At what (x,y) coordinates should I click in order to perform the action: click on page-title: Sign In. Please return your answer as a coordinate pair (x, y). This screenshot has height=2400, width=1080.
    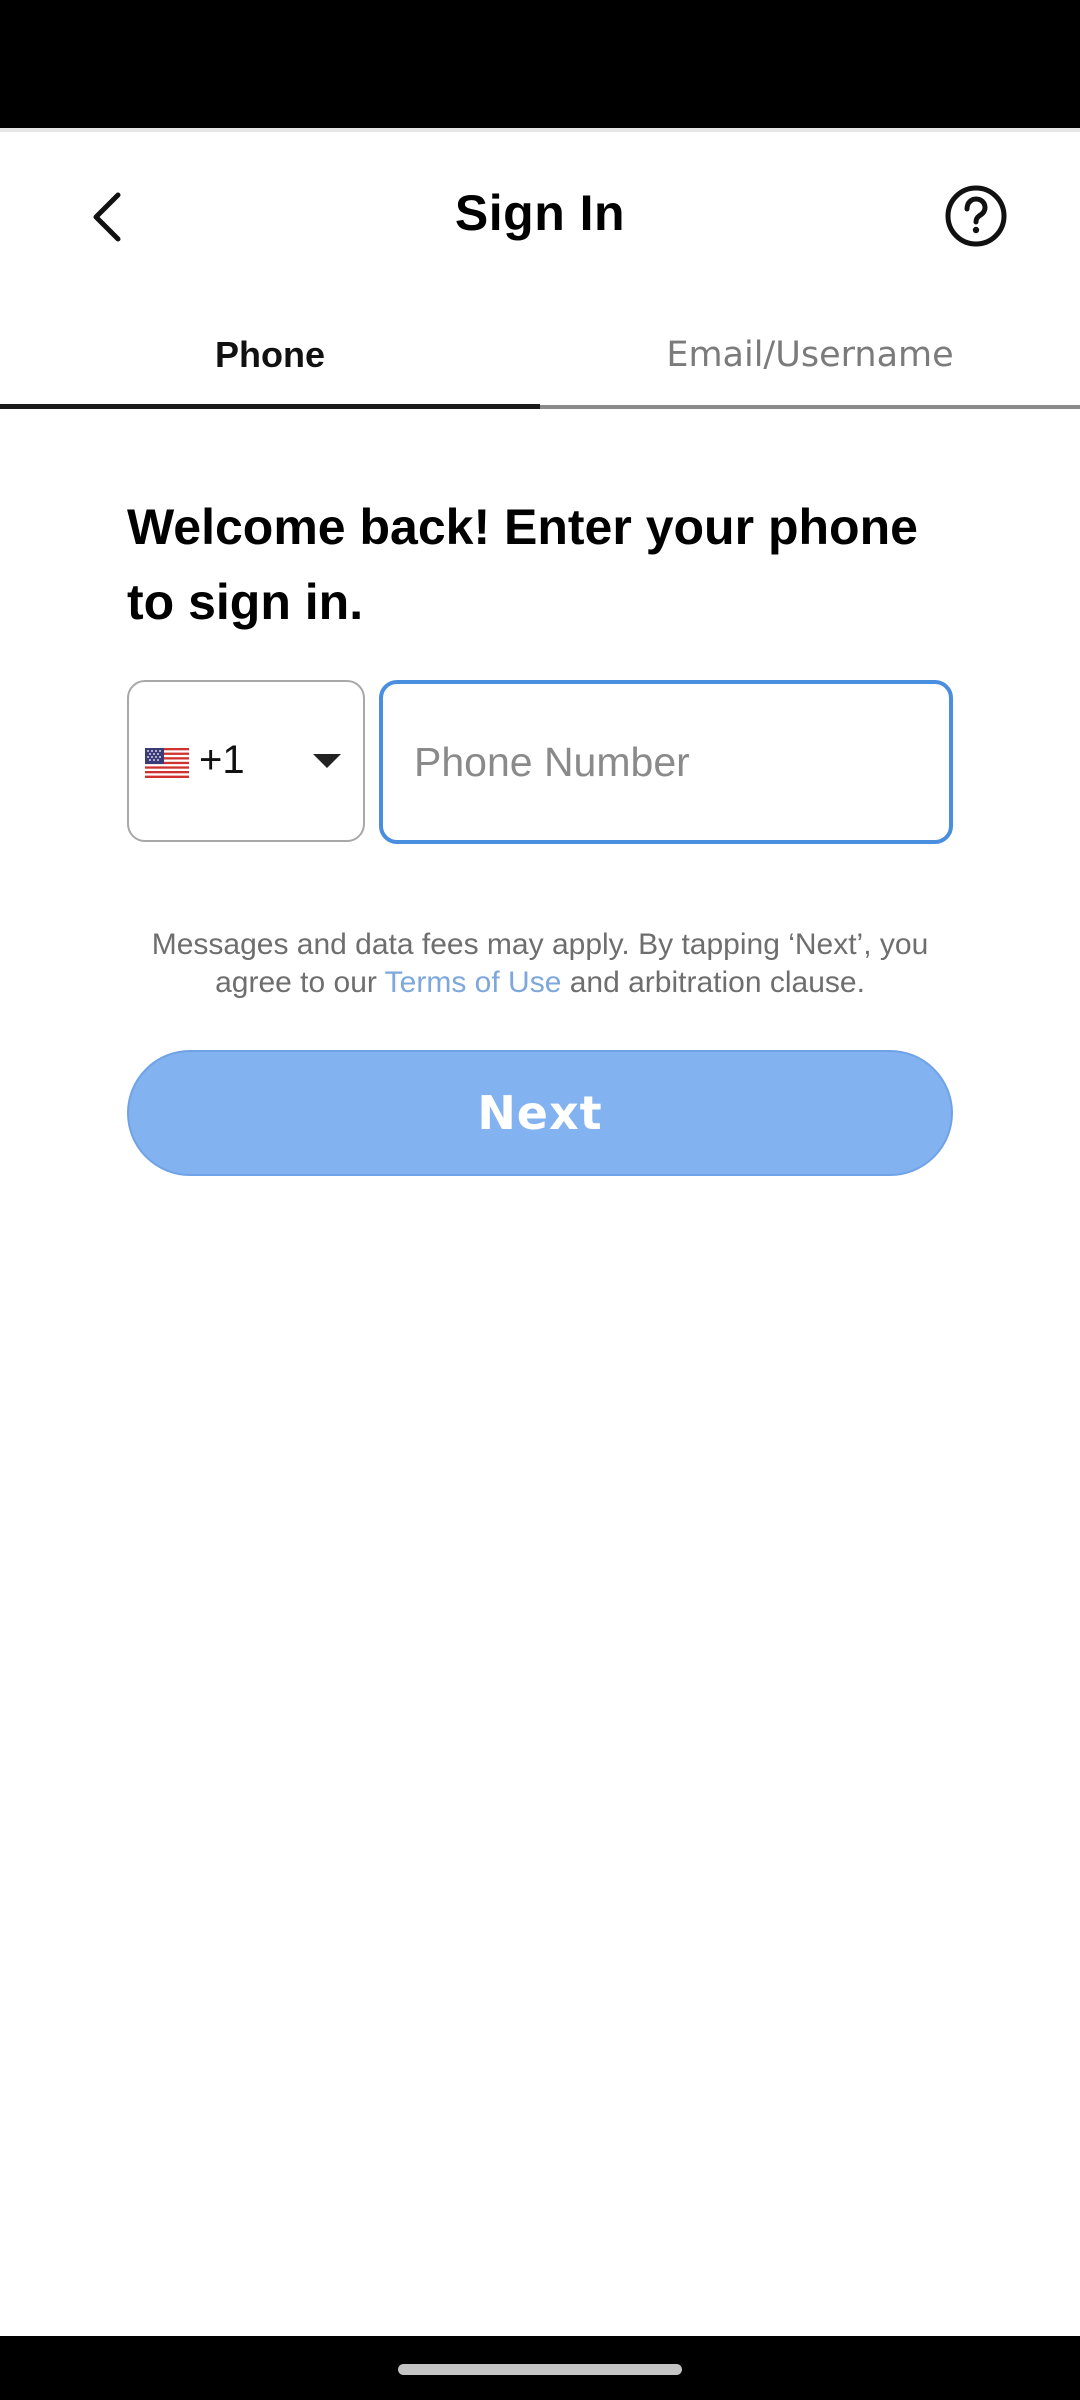
    Looking at the image, I should click on (540, 213).